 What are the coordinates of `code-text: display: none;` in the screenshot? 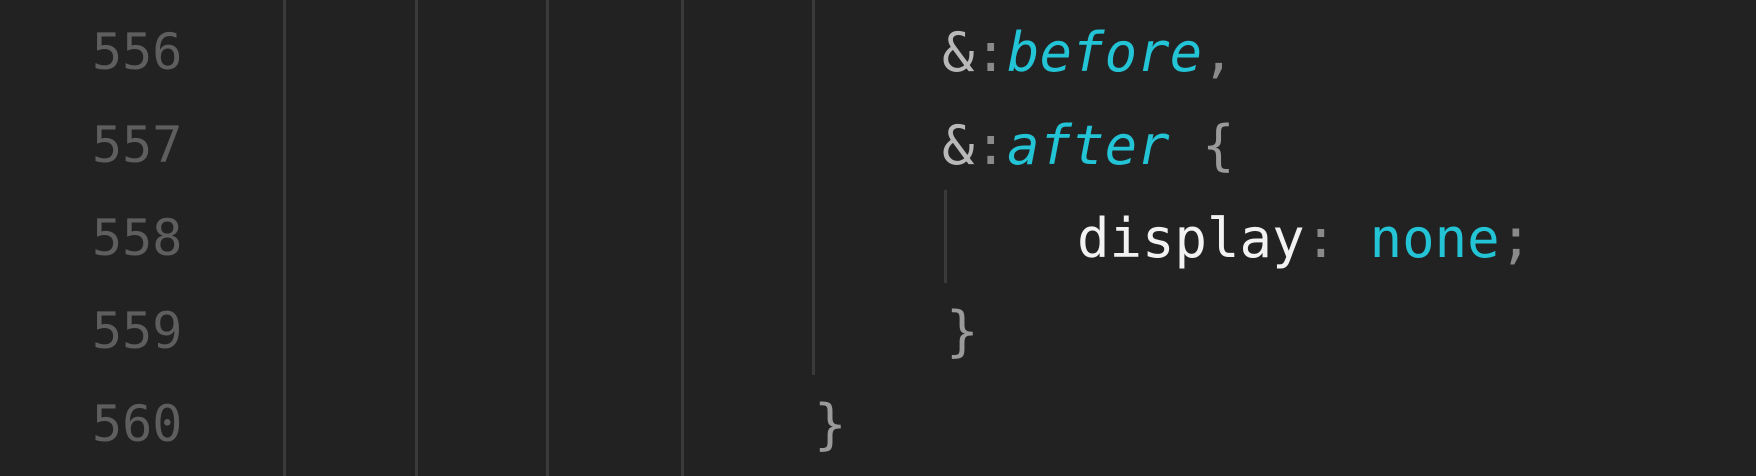 It's located at (1304, 238).